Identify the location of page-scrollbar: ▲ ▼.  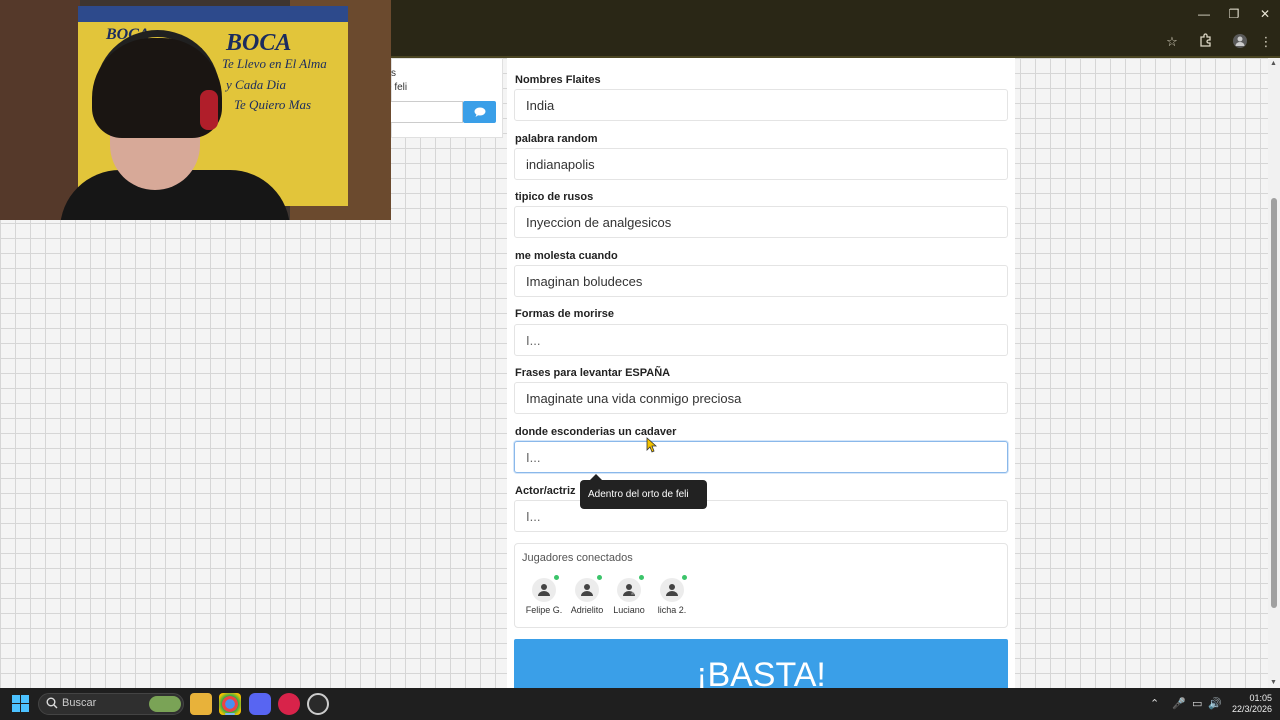
(1274, 373).